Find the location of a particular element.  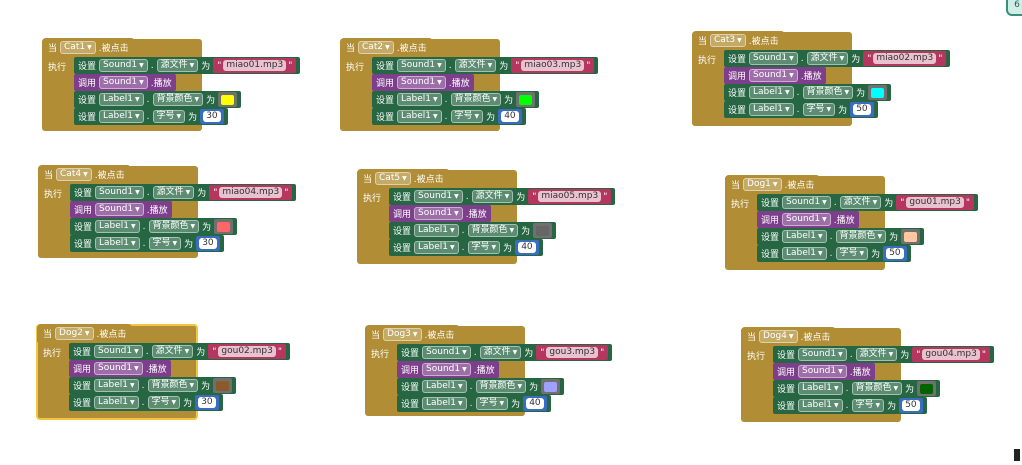

number-block: 30 is located at coordinates (207, 402).